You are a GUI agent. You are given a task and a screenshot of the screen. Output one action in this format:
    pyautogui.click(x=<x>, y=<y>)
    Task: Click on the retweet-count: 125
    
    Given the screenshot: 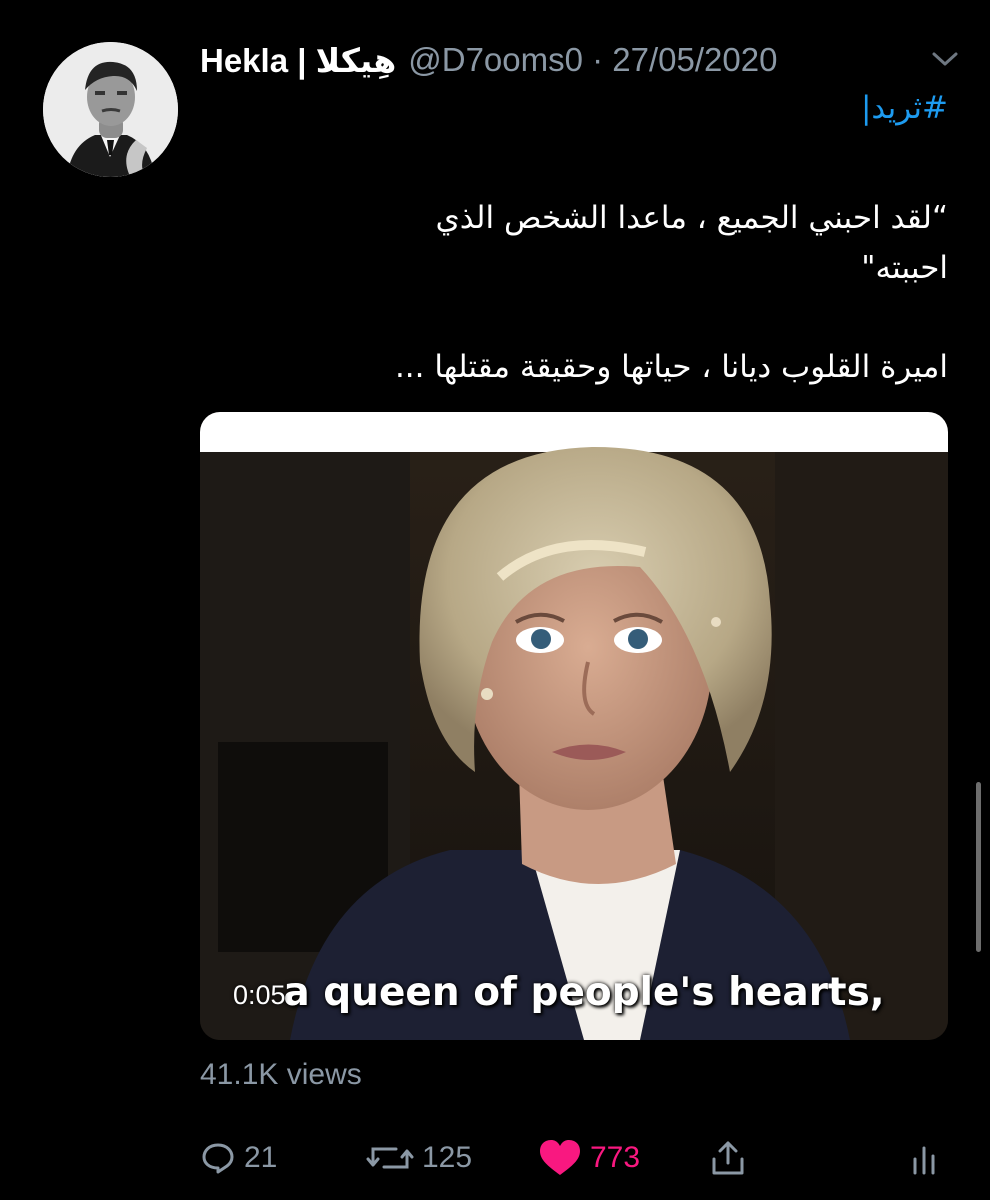 What is the action you would take?
    pyautogui.click(x=447, y=1157)
    